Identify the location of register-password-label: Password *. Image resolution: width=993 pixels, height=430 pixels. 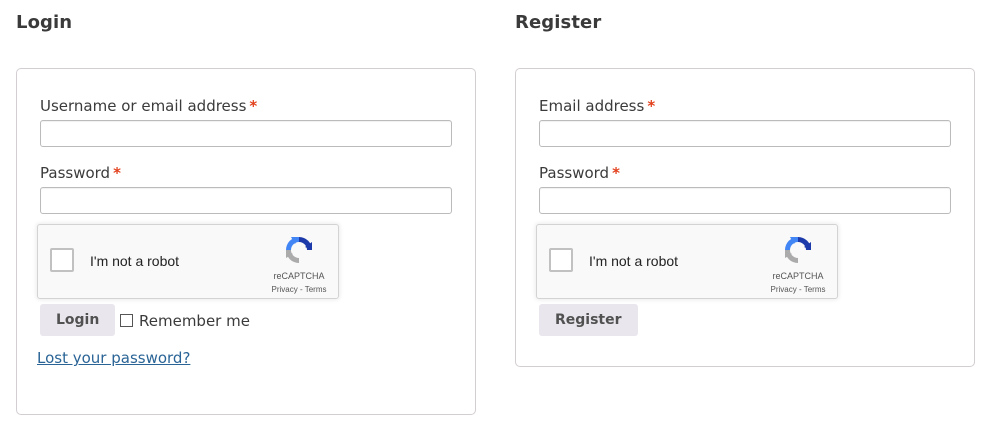
(579, 173).